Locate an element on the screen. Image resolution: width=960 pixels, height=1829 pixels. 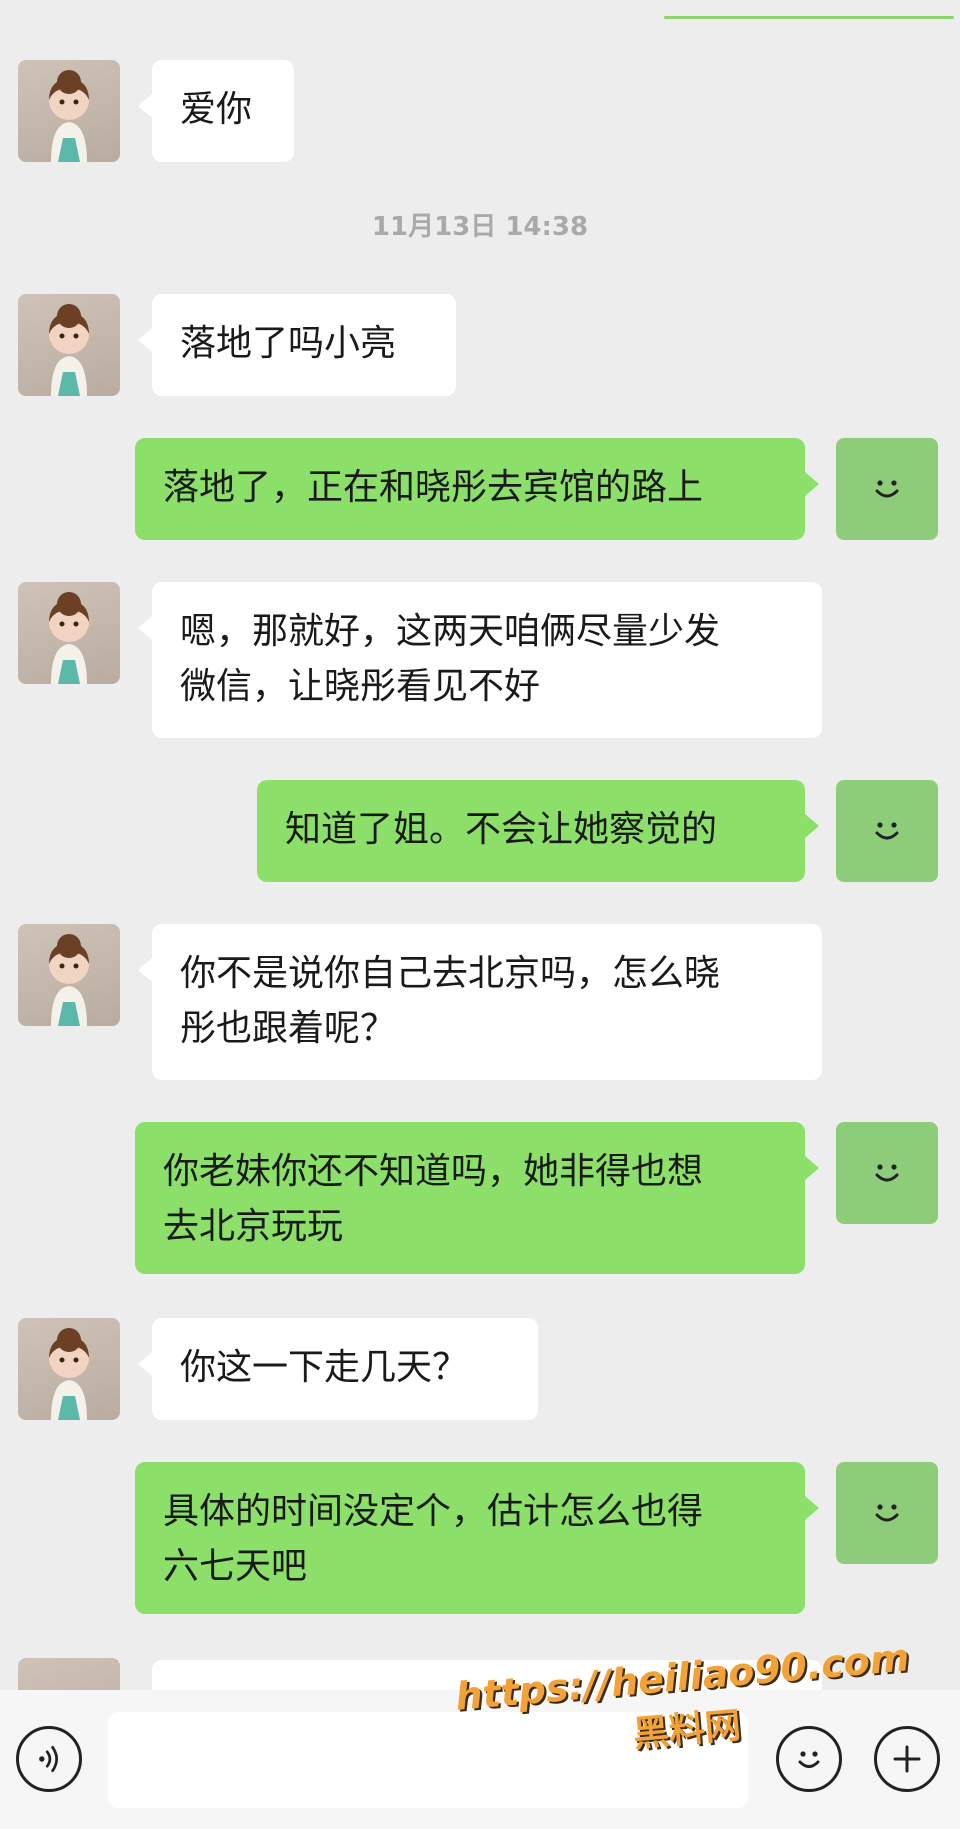
voice-icon is located at coordinates (48, 1759).